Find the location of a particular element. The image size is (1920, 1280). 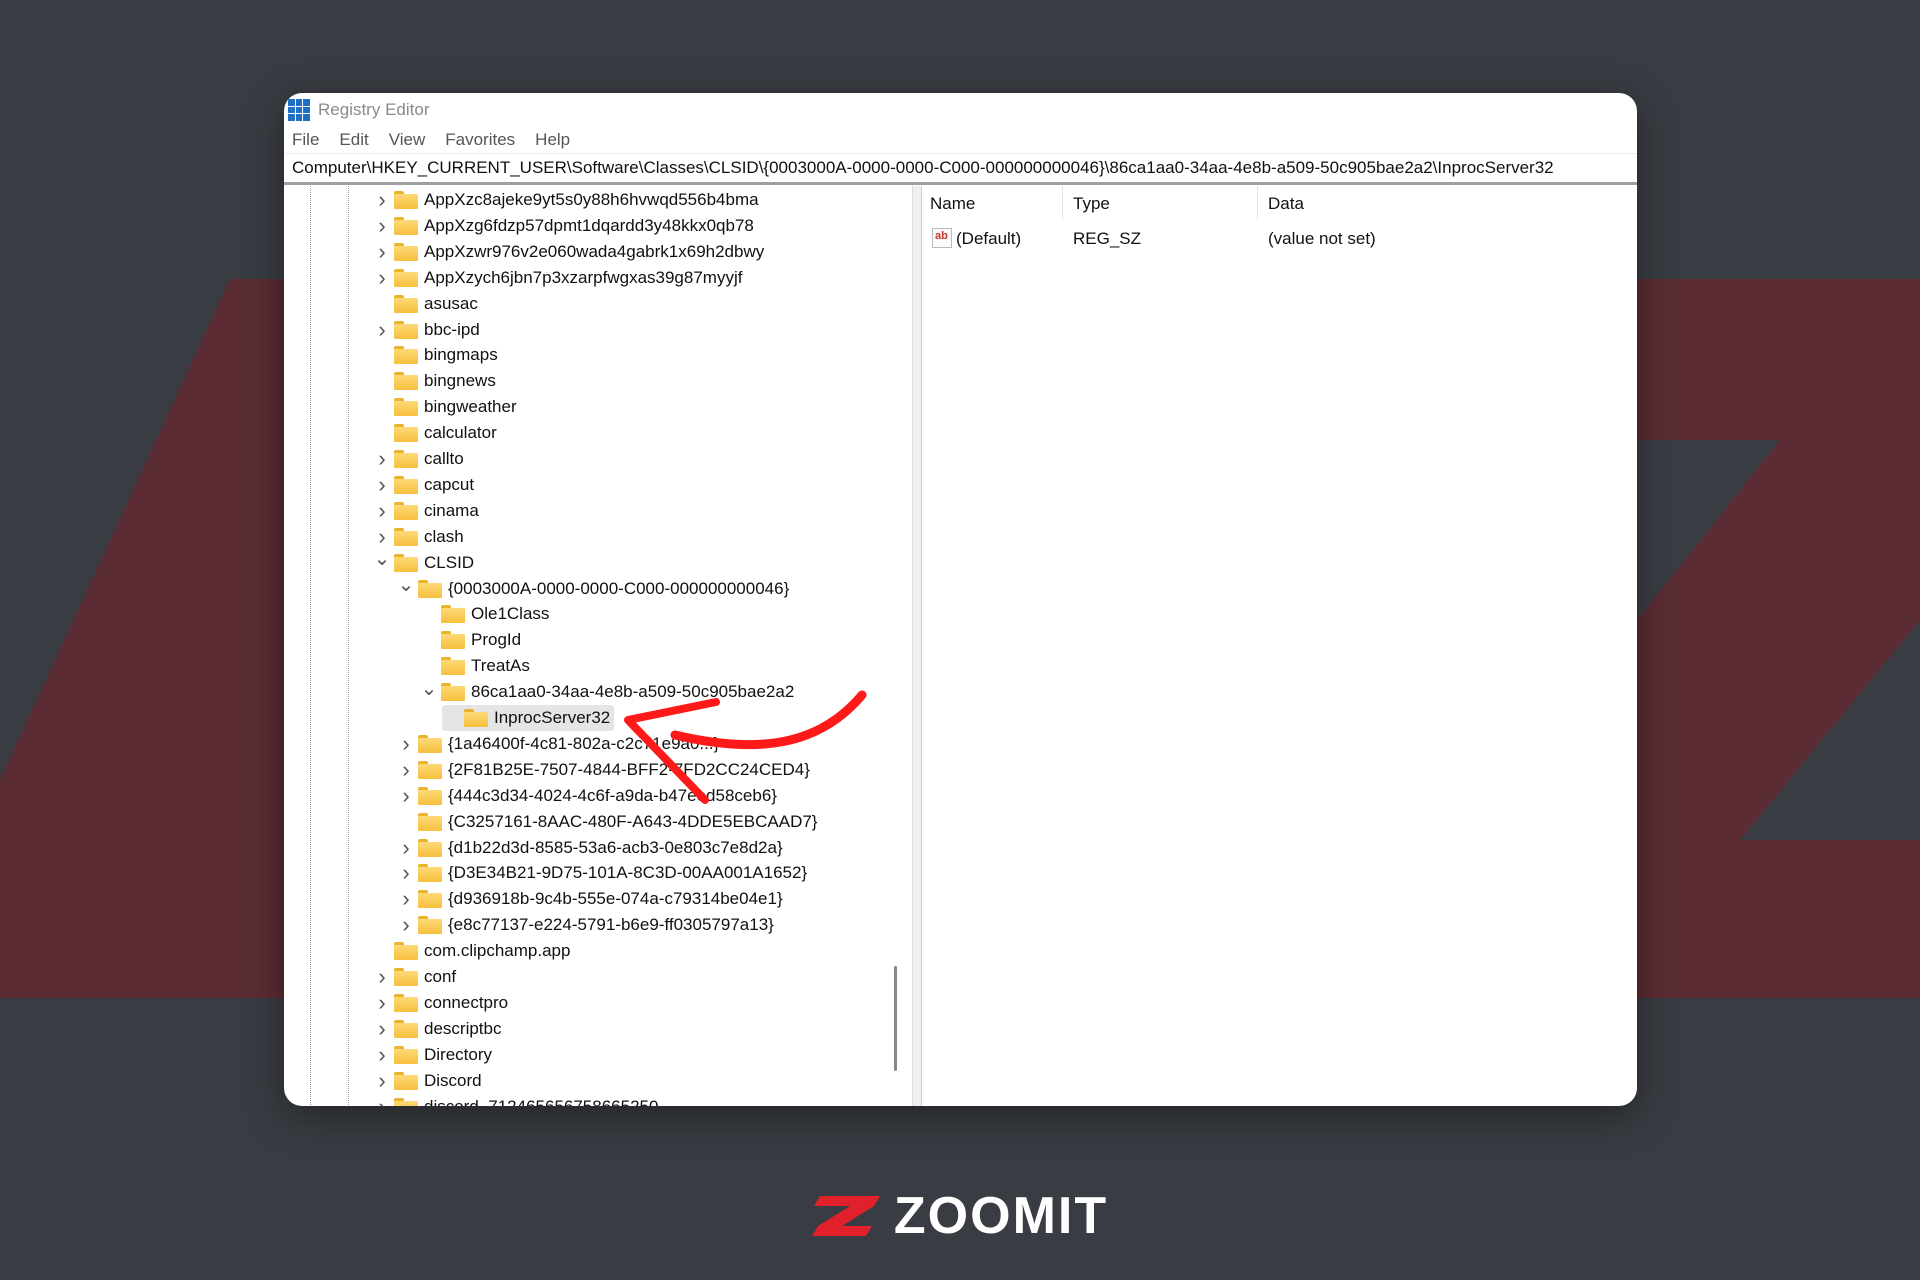

registry-editor-icon is located at coordinates (299, 110).